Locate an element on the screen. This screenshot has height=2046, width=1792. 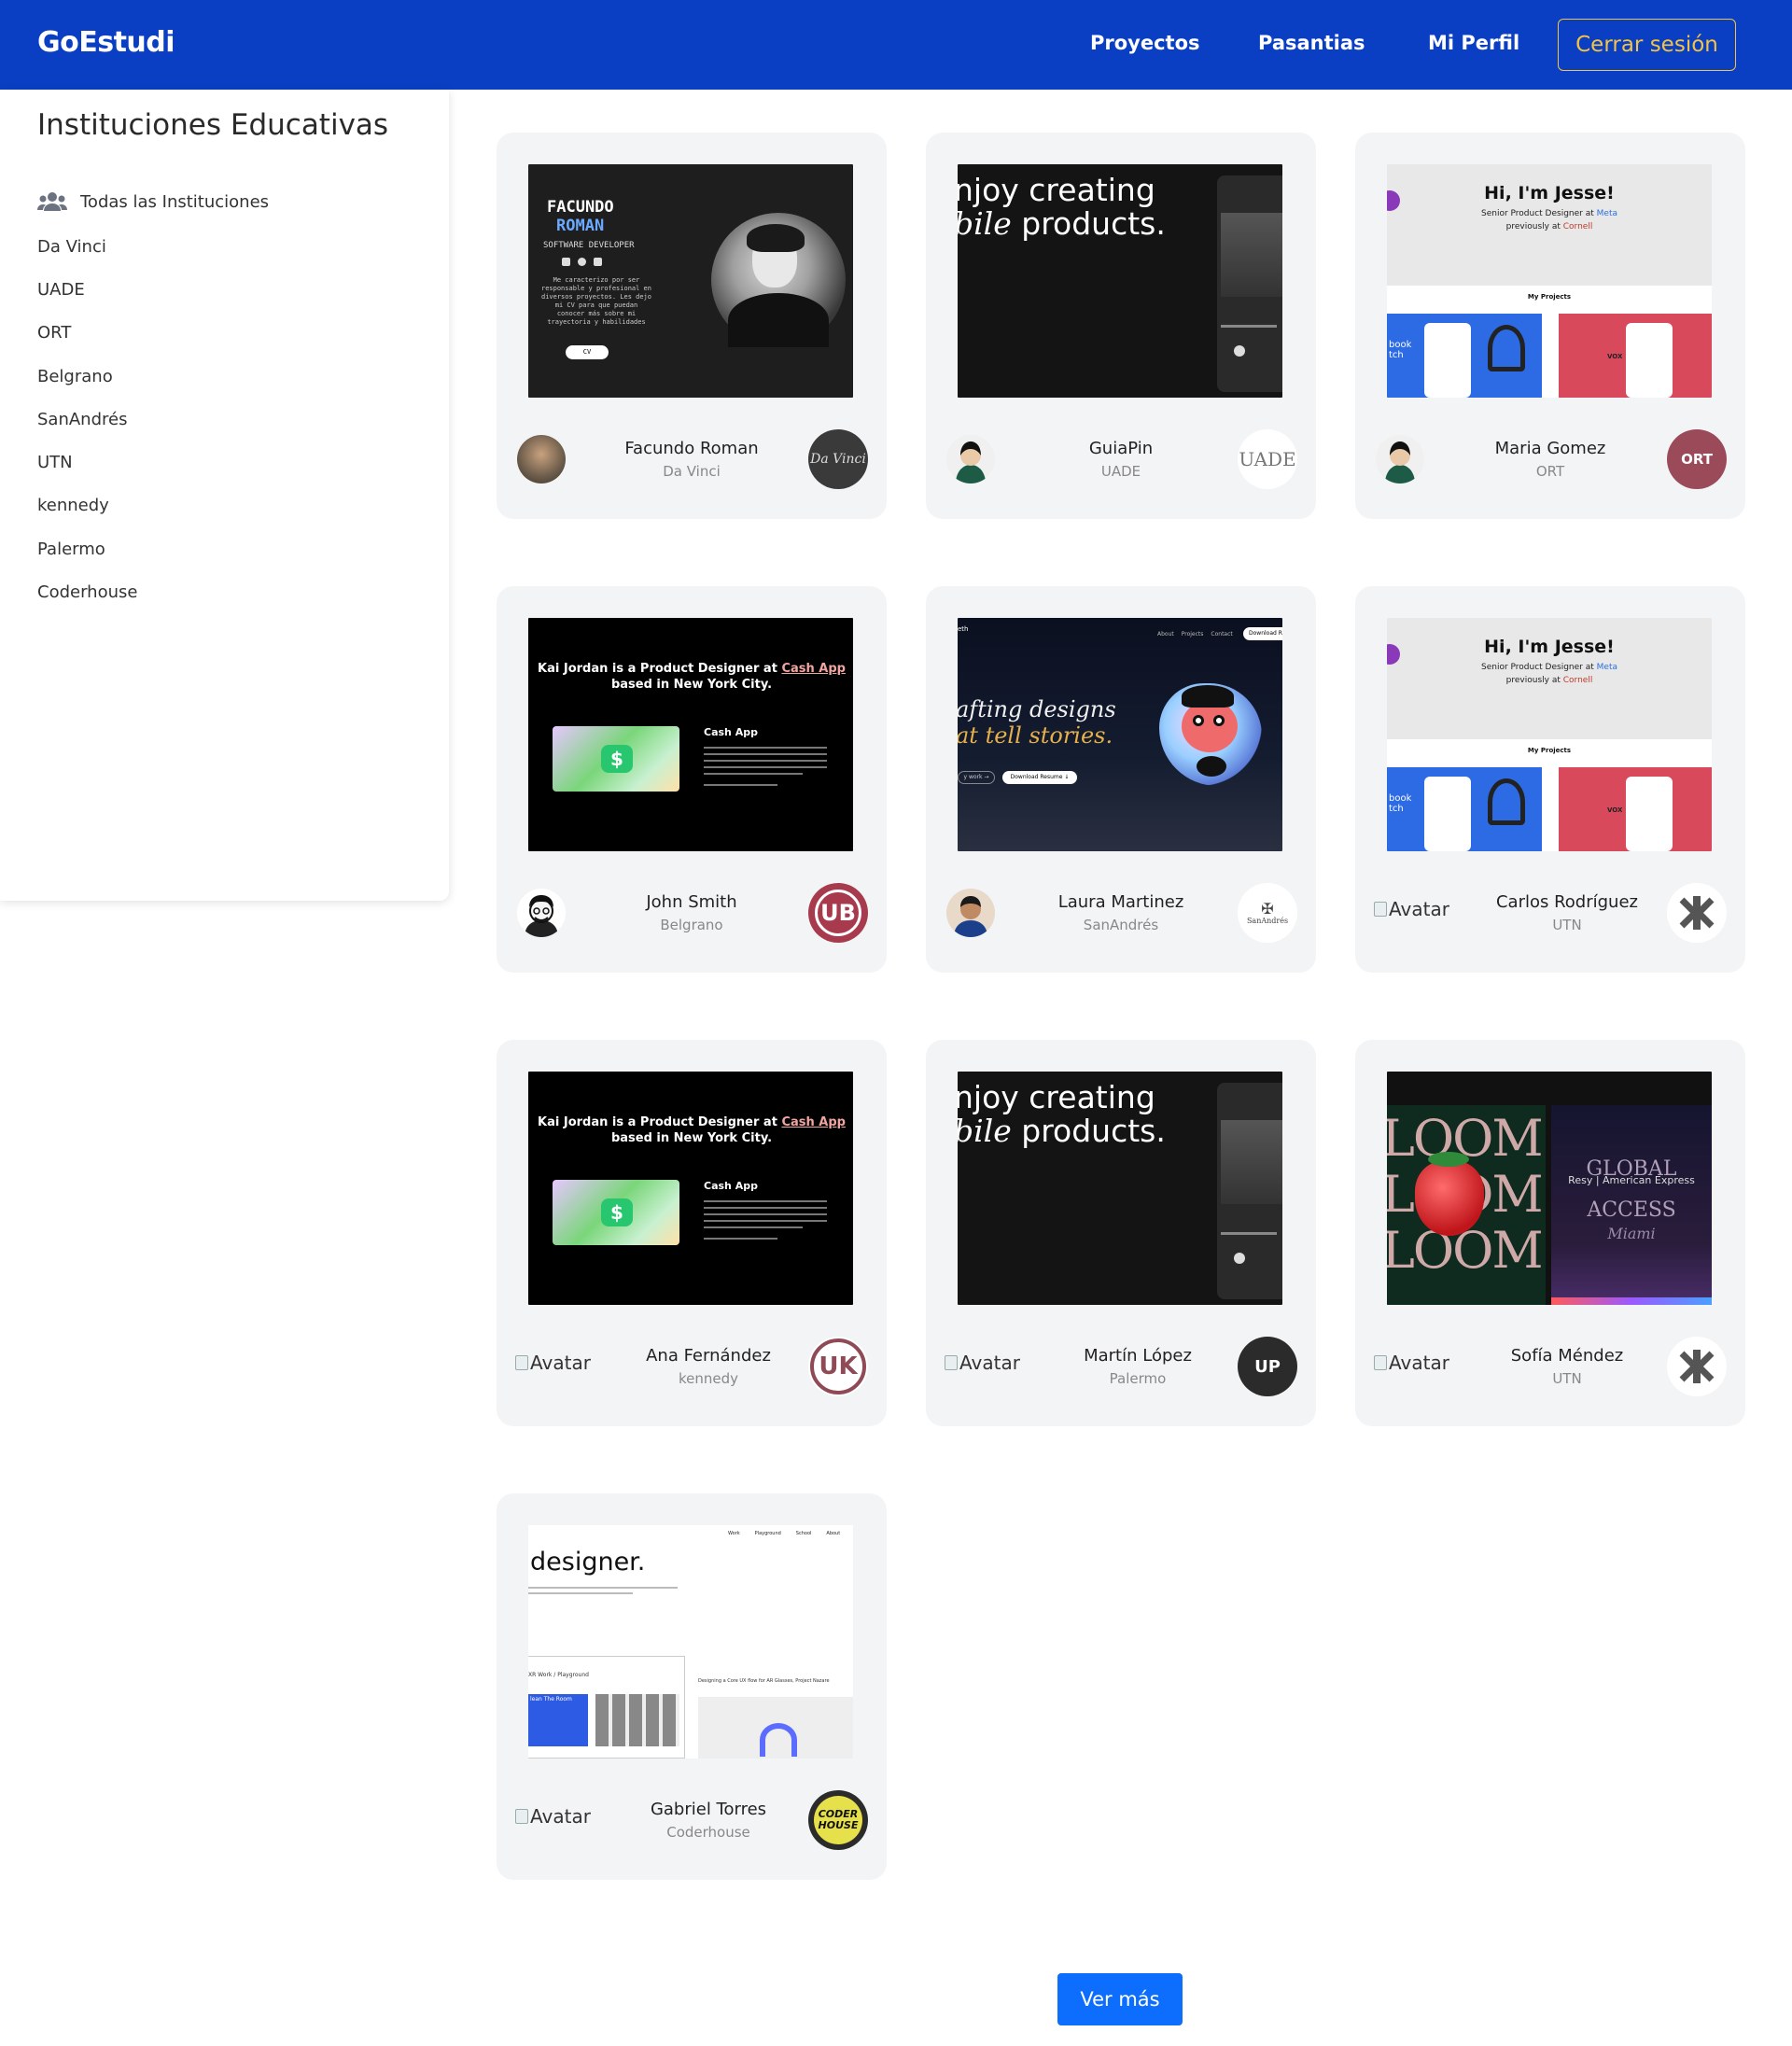
sidebar-item-davinci: Da Vinci is located at coordinates (71, 247).